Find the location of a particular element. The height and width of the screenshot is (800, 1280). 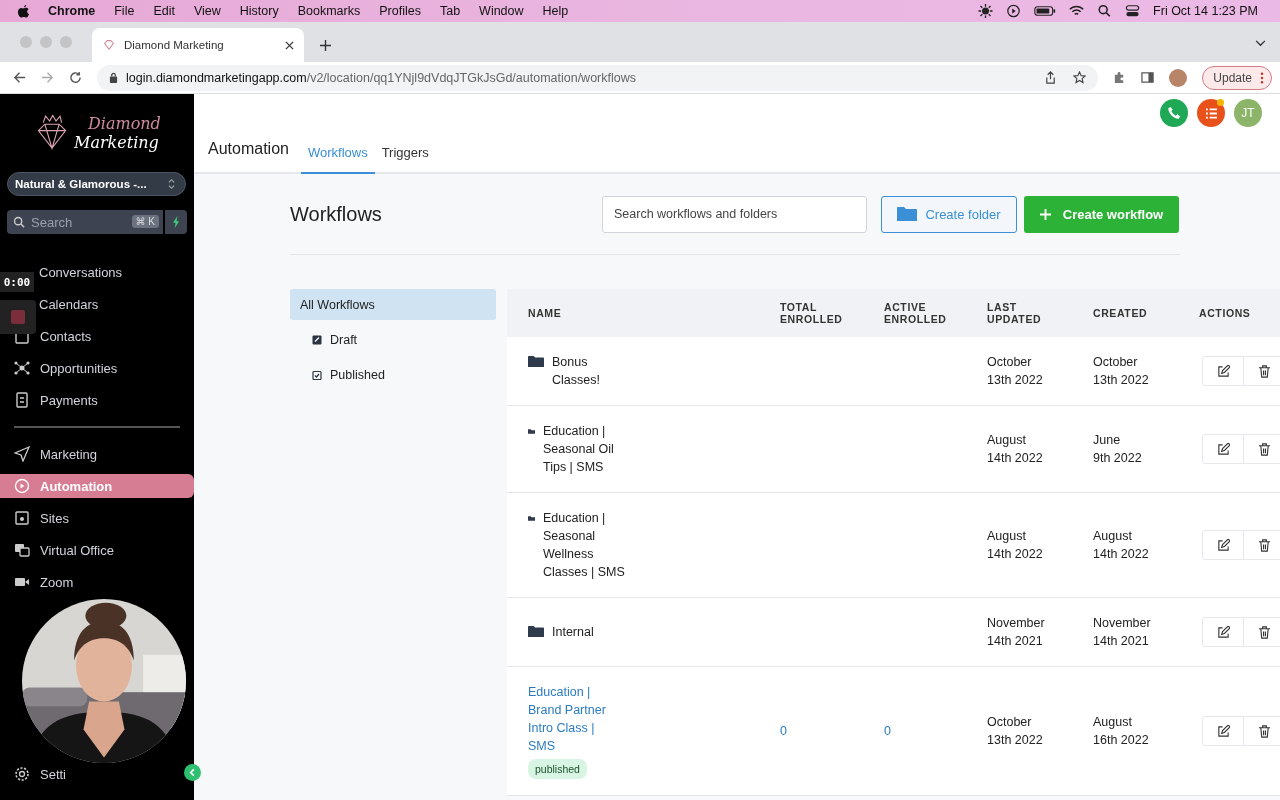

filter-item: Draft is located at coordinates (393, 339).